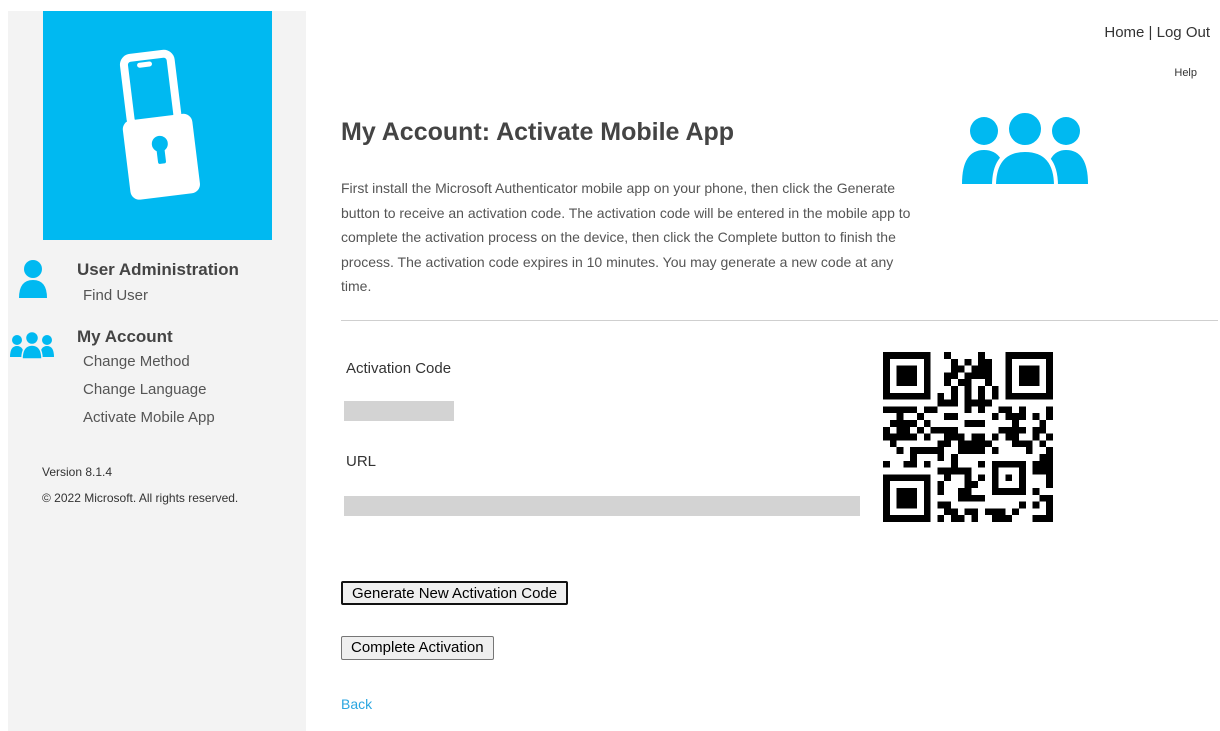  Describe the element at coordinates (125, 336) in the screenshot. I see `nav-heading-my-account: My Account` at that location.